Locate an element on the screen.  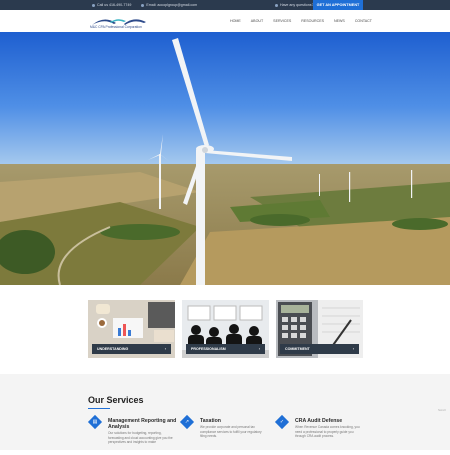
card-understanding: UNDERSTANDING › is located at coordinates (131, 329).